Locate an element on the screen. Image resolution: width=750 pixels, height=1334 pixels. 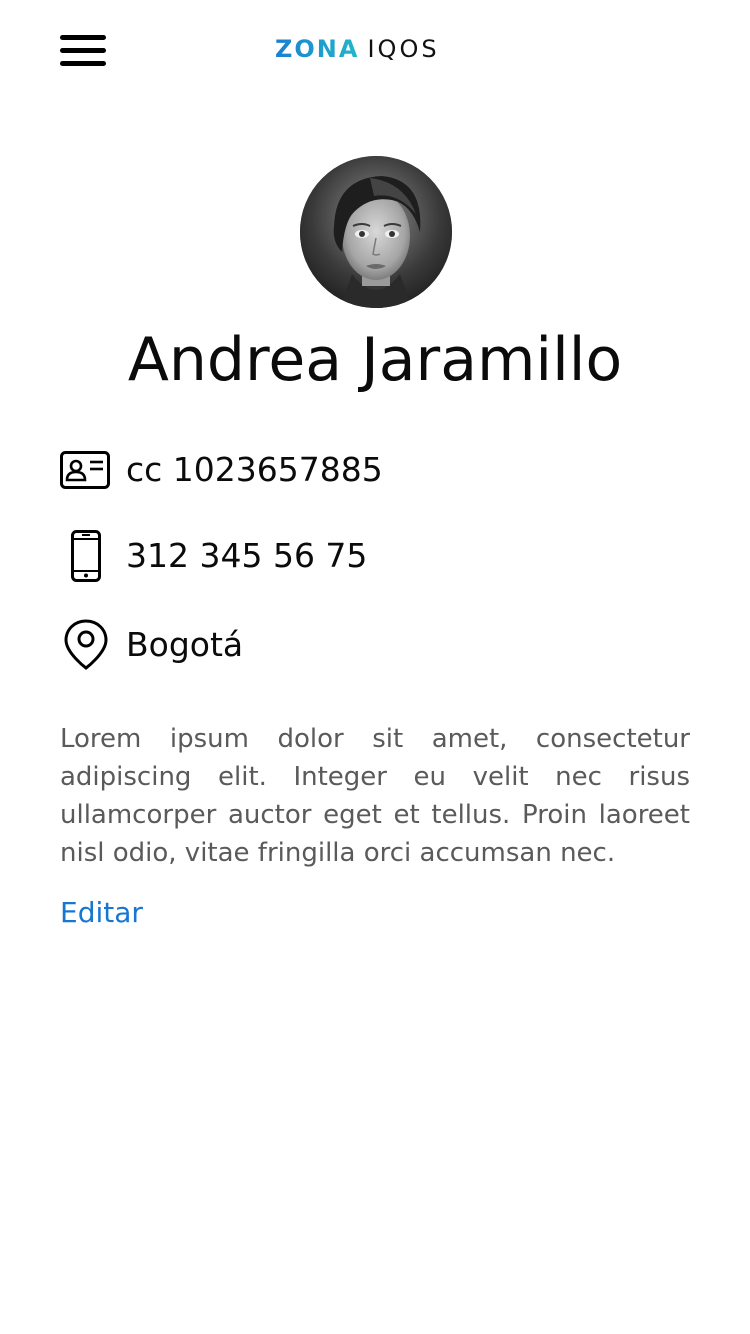
phone-row: 312 345 56 75 is located at coordinates (213, 556).